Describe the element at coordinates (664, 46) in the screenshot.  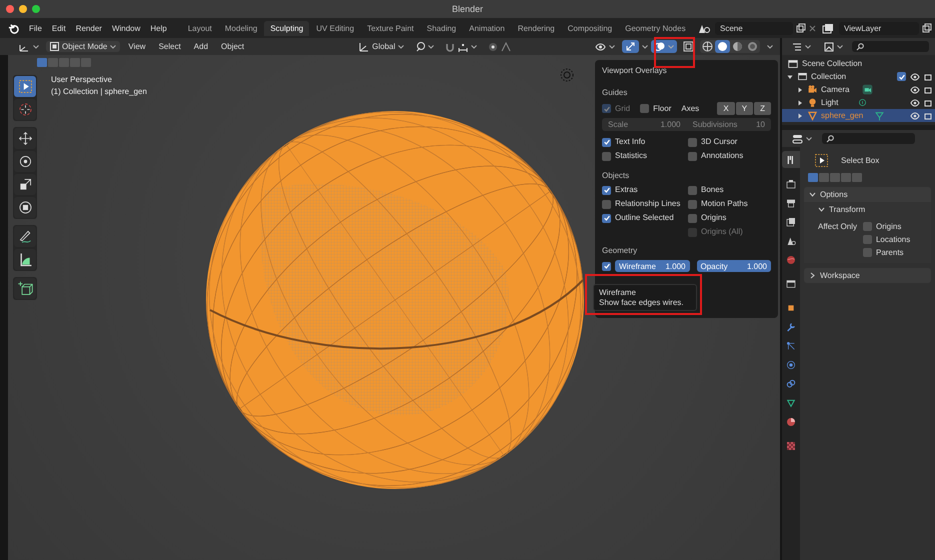
I see `overlays-toggle` at that location.